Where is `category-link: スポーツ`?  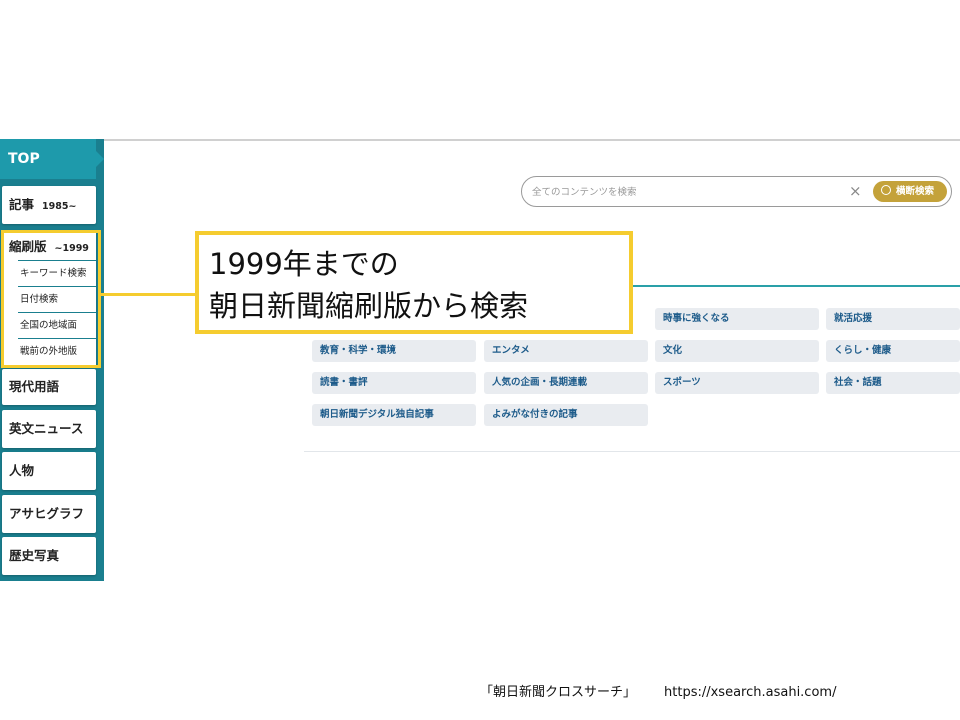 category-link: スポーツ is located at coordinates (737, 383).